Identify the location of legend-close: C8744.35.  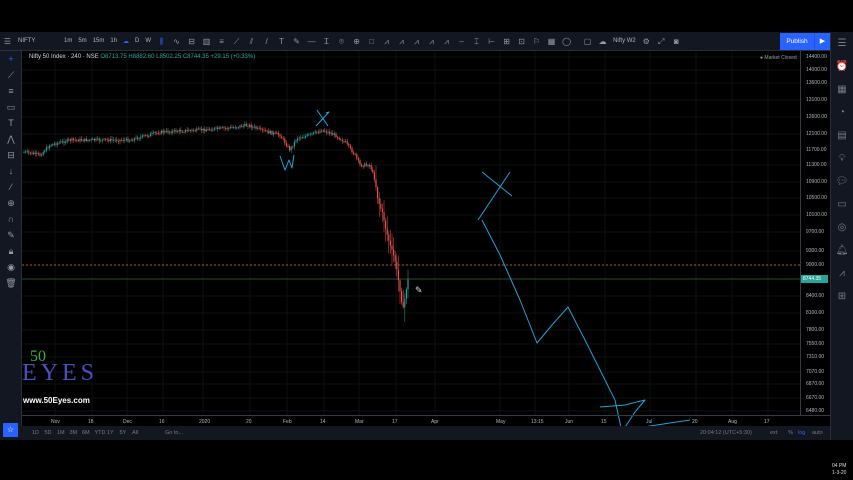
(195, 57).